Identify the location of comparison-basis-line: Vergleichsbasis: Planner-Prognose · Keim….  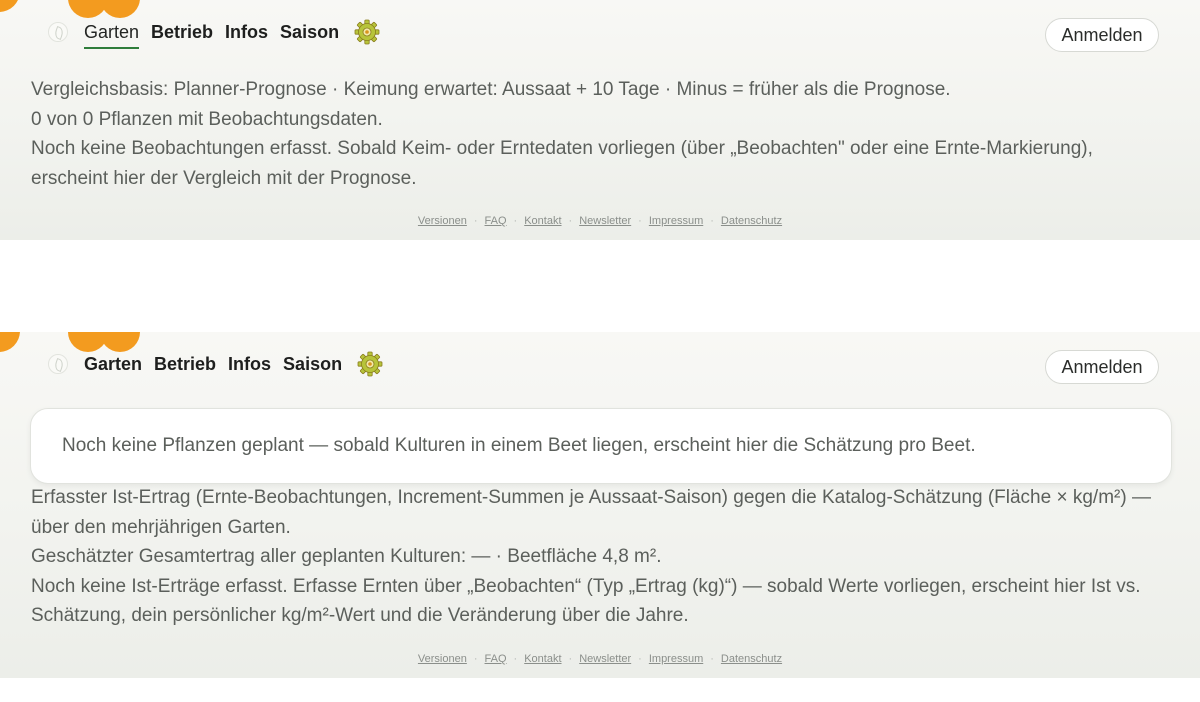
(491, 89).